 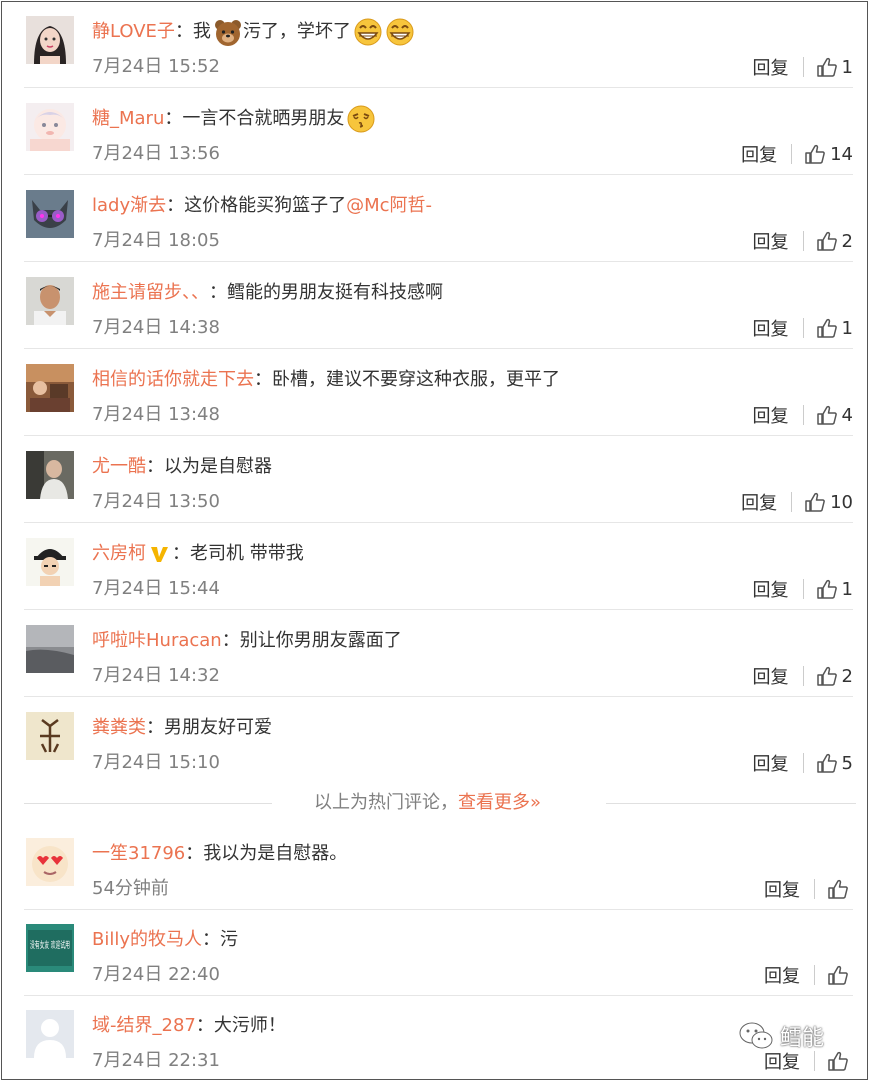 What do you see at coordinates (156, 675) in the screenshot?
I see `comment-time: 7月24日 14:32` at bounding box center [156, 675].